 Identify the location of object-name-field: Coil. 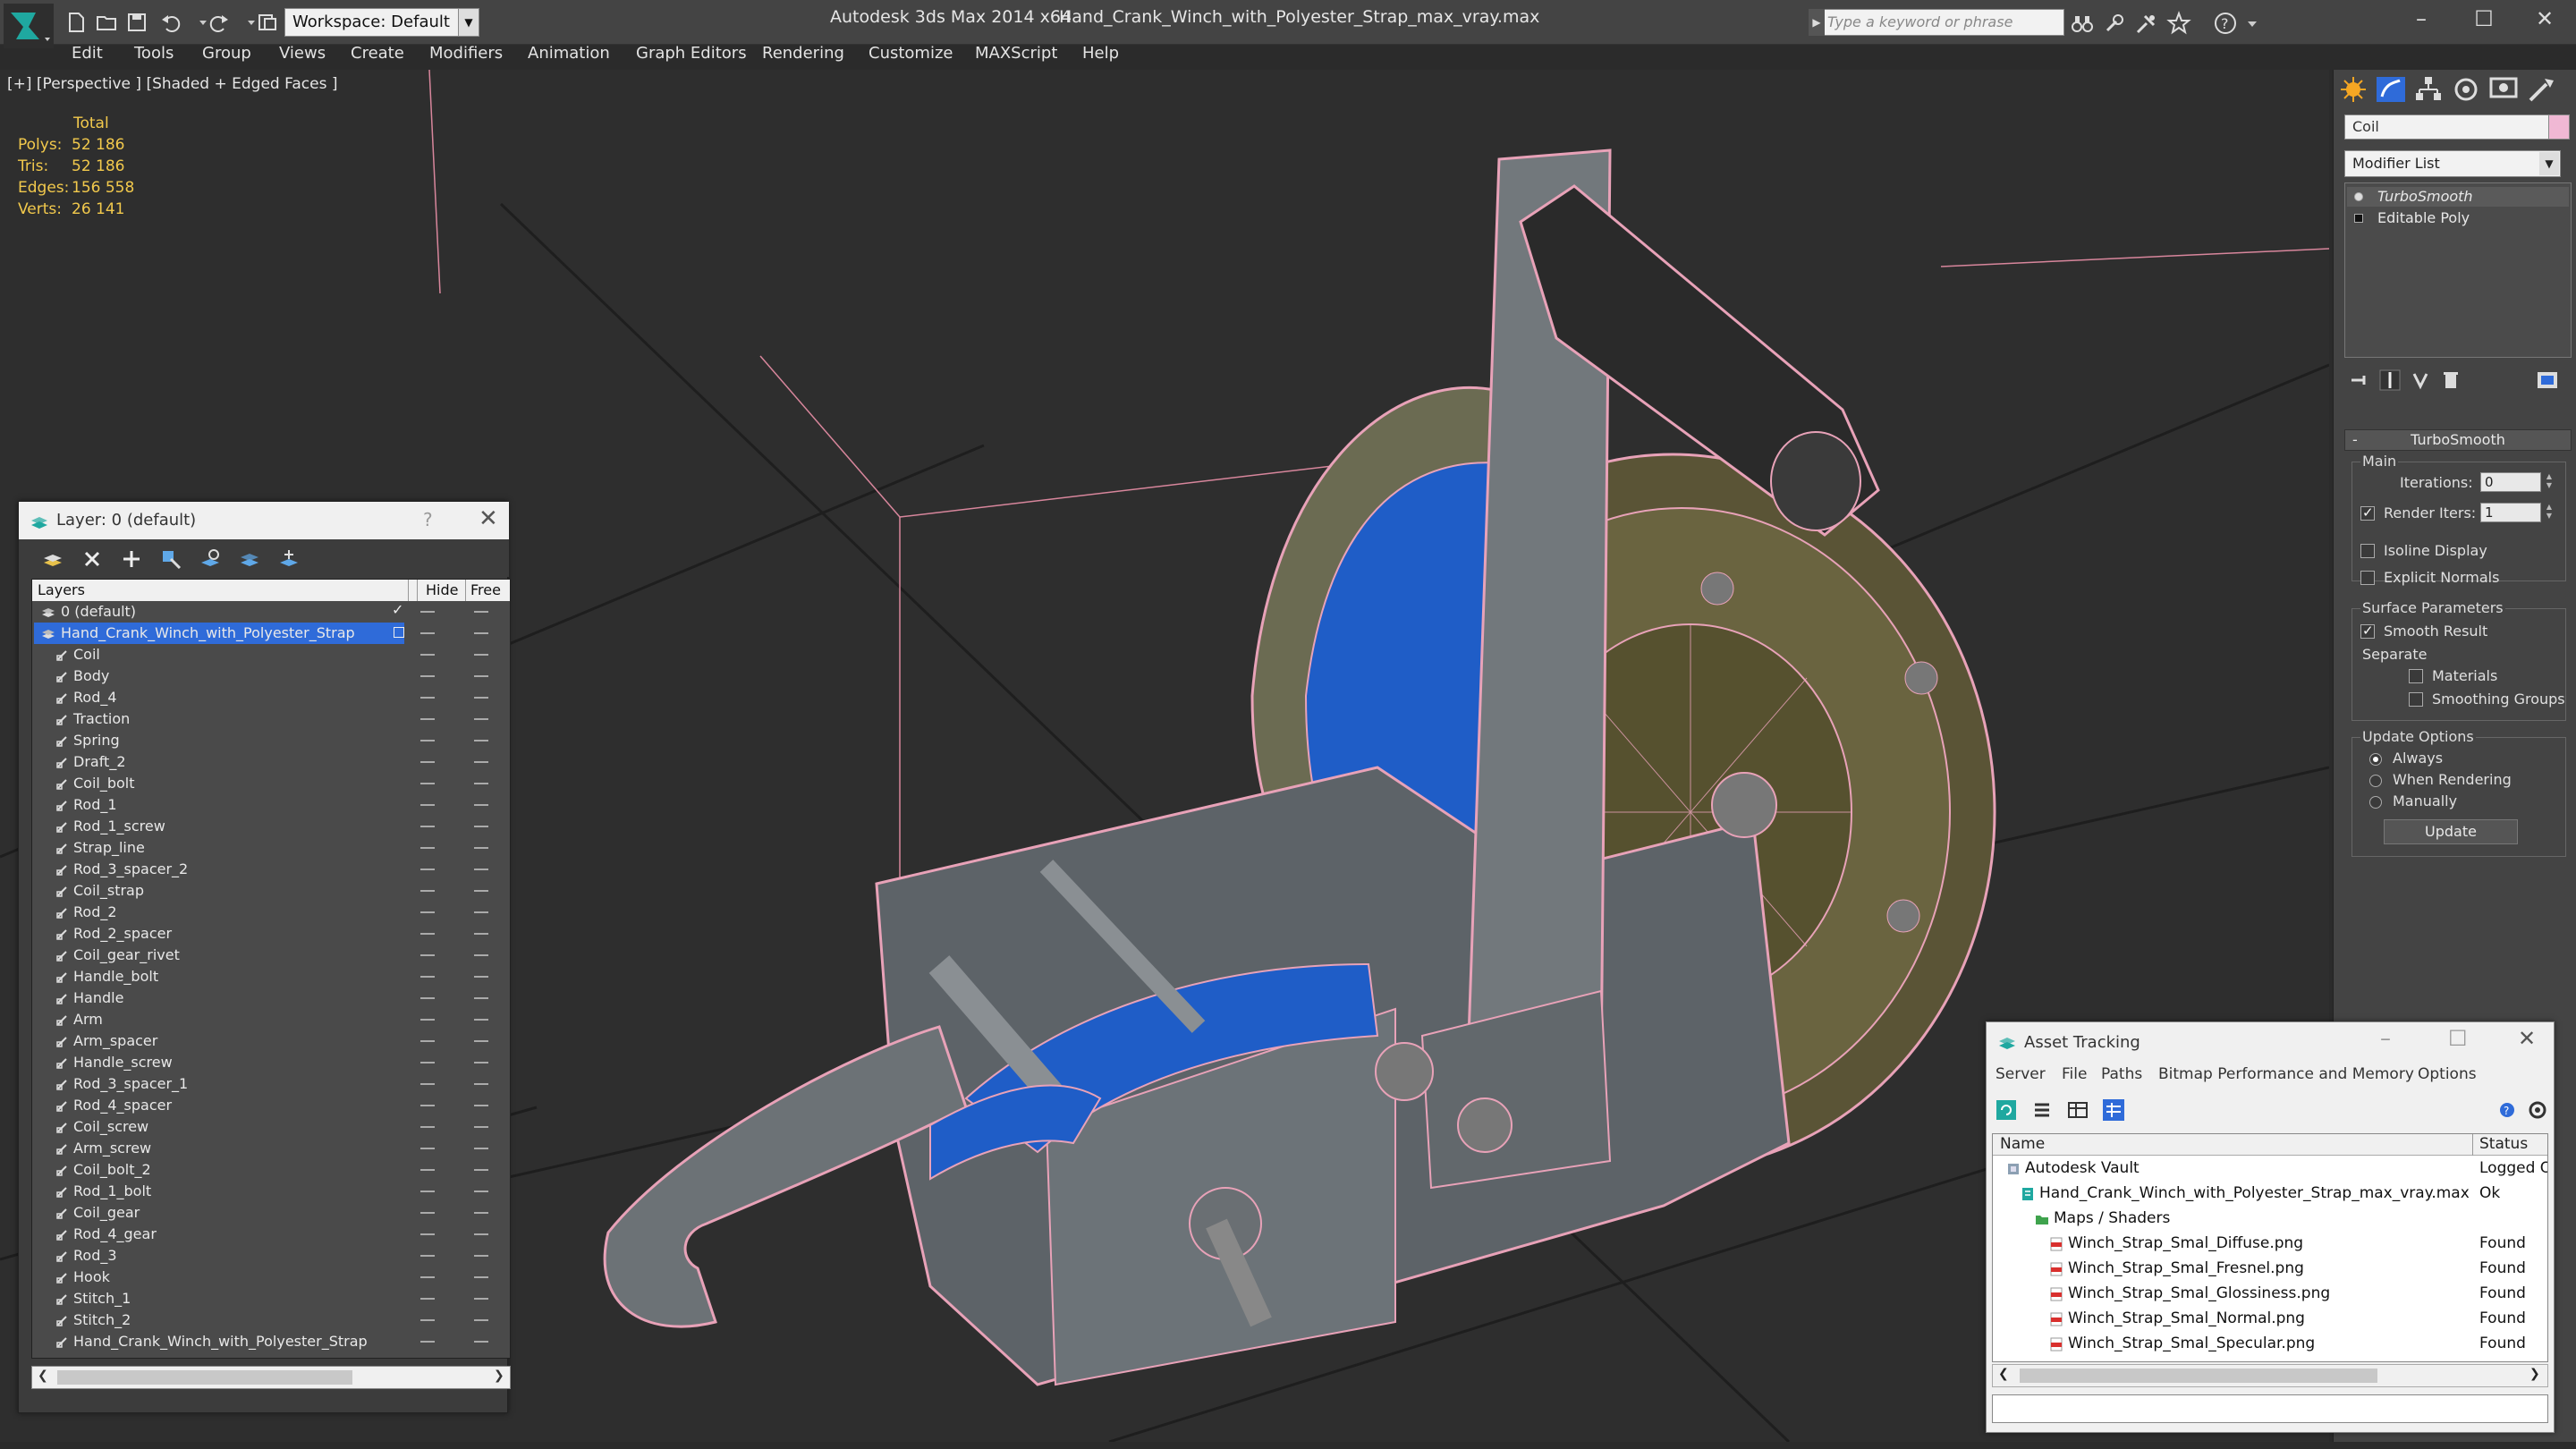
(2447, 127).